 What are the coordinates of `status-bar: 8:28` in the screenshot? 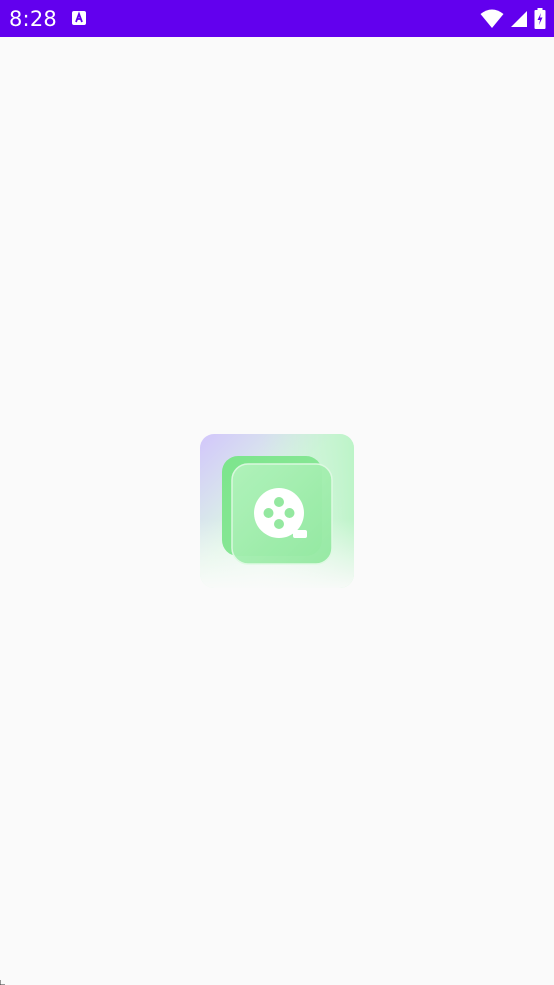 It's located at (277, 18).